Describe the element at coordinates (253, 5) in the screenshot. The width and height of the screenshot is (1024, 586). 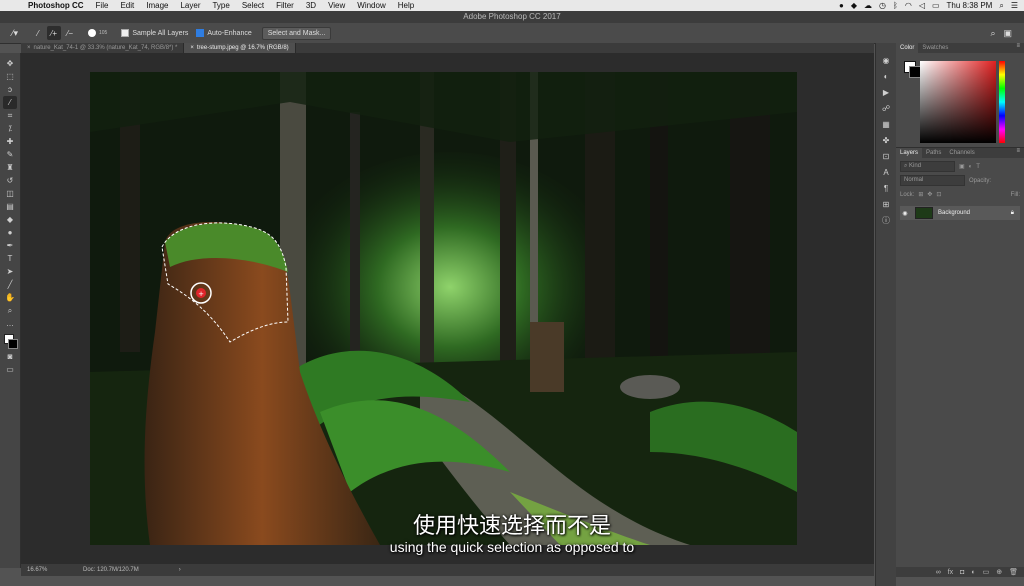
I see `menu-select: Select` at that location.